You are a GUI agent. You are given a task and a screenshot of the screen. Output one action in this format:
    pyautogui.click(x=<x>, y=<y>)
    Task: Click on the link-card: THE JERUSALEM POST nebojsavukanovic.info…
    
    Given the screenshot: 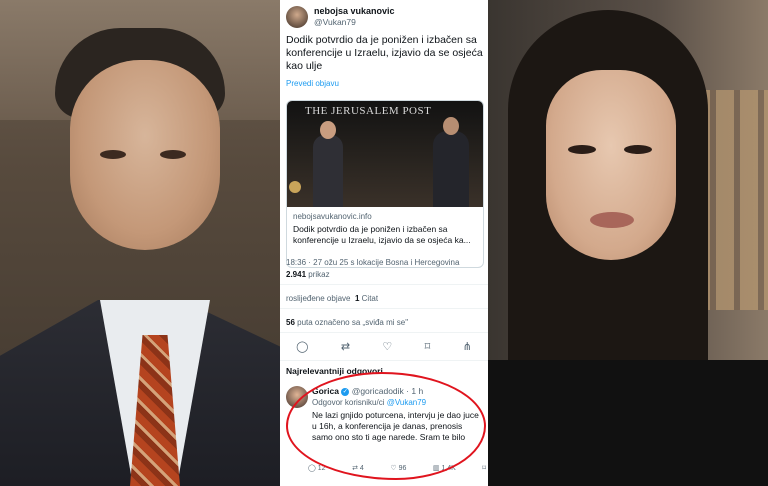 What is the action you would take?
    pyautogui.click(x=385, y=184)
    